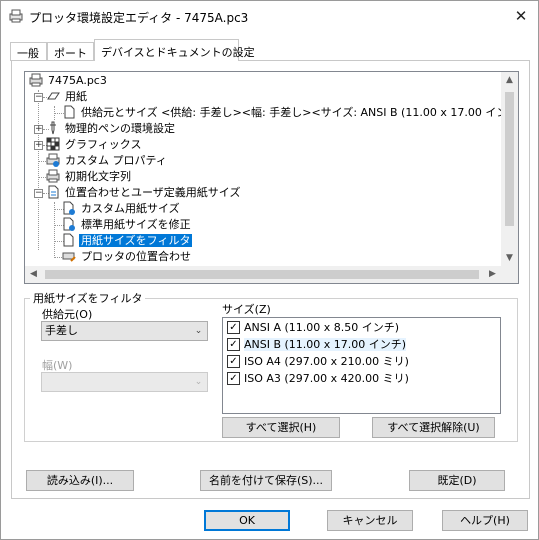  What do you see at coordinates (53, 160) in the screenshot?
I see `custom-properties-icon` at bounding box center [53, 160].